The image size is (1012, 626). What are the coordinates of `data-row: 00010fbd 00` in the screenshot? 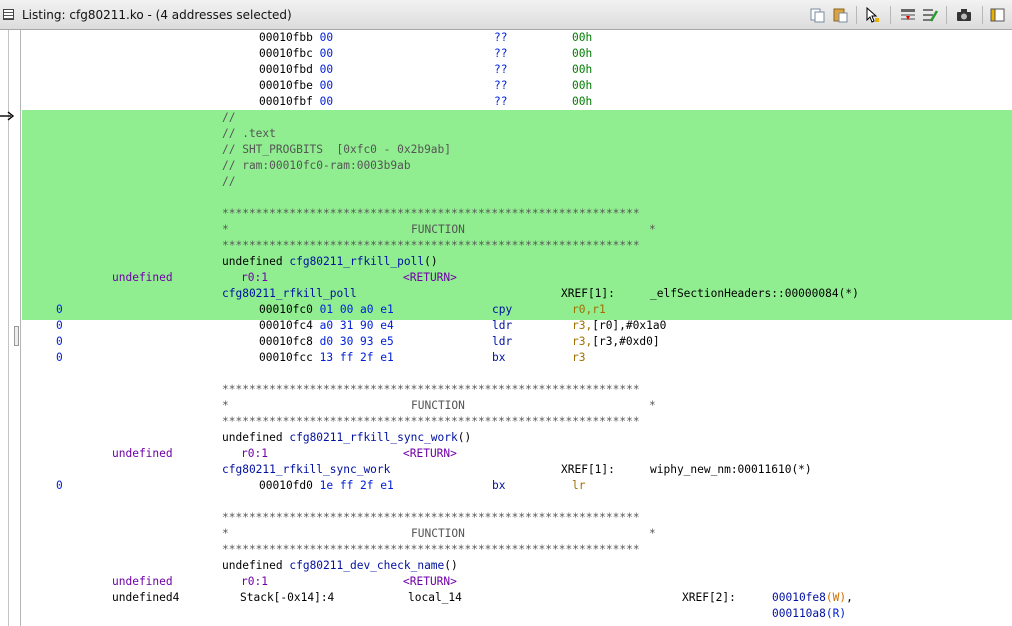 It's located at (296, 70).